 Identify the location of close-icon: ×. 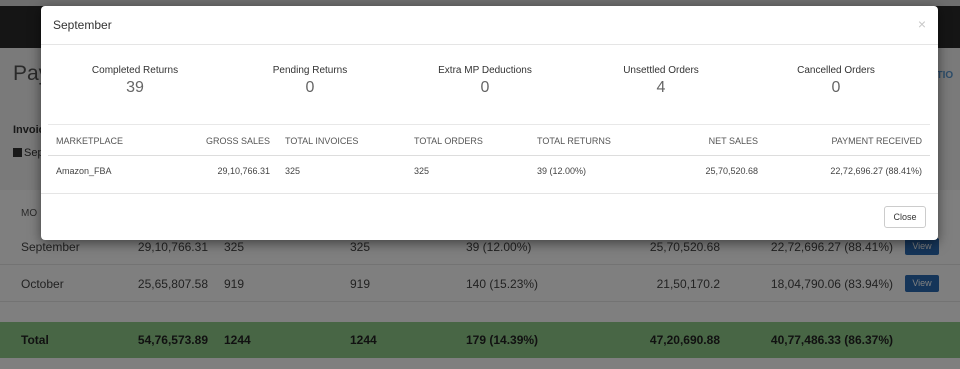
(922, 24).